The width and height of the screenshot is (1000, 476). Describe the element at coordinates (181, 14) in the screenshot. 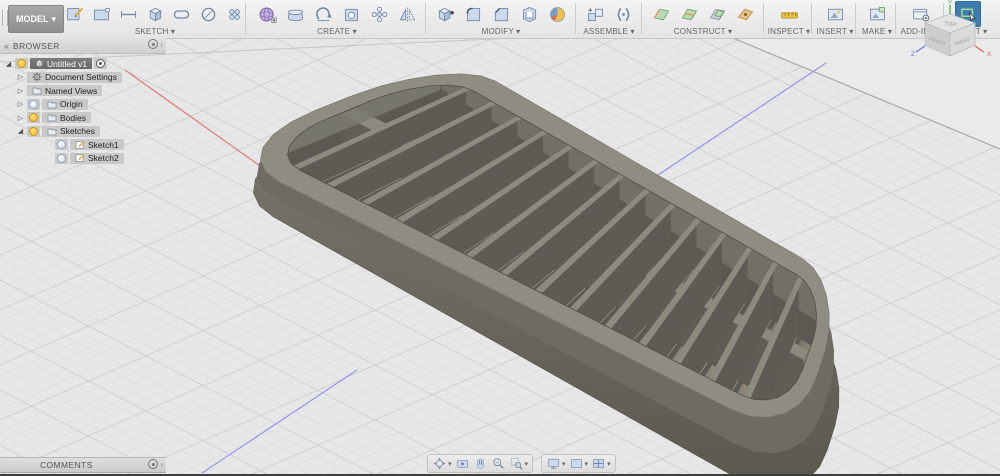

I see `slot-icon` at that location.